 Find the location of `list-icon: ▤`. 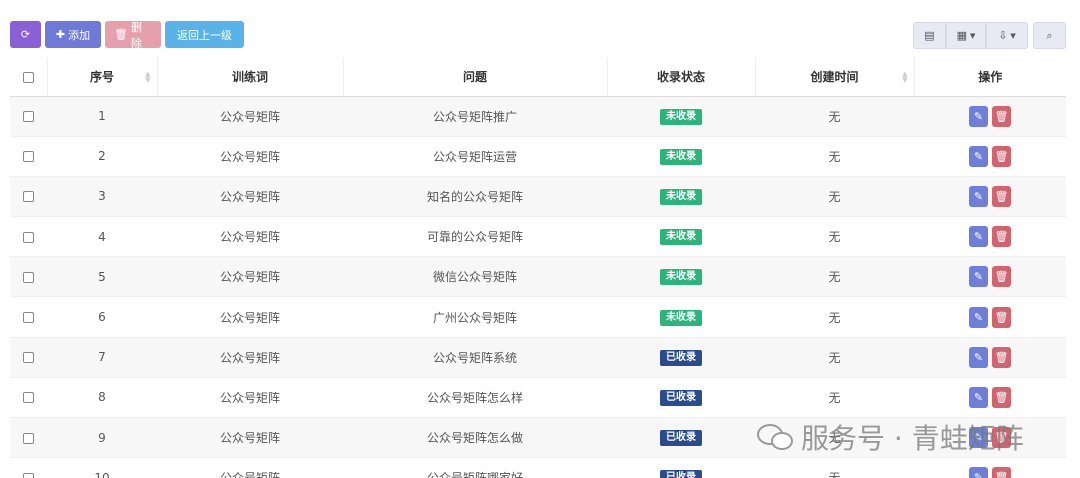

list-icon: ▤ is located at coordinates (929, 35).